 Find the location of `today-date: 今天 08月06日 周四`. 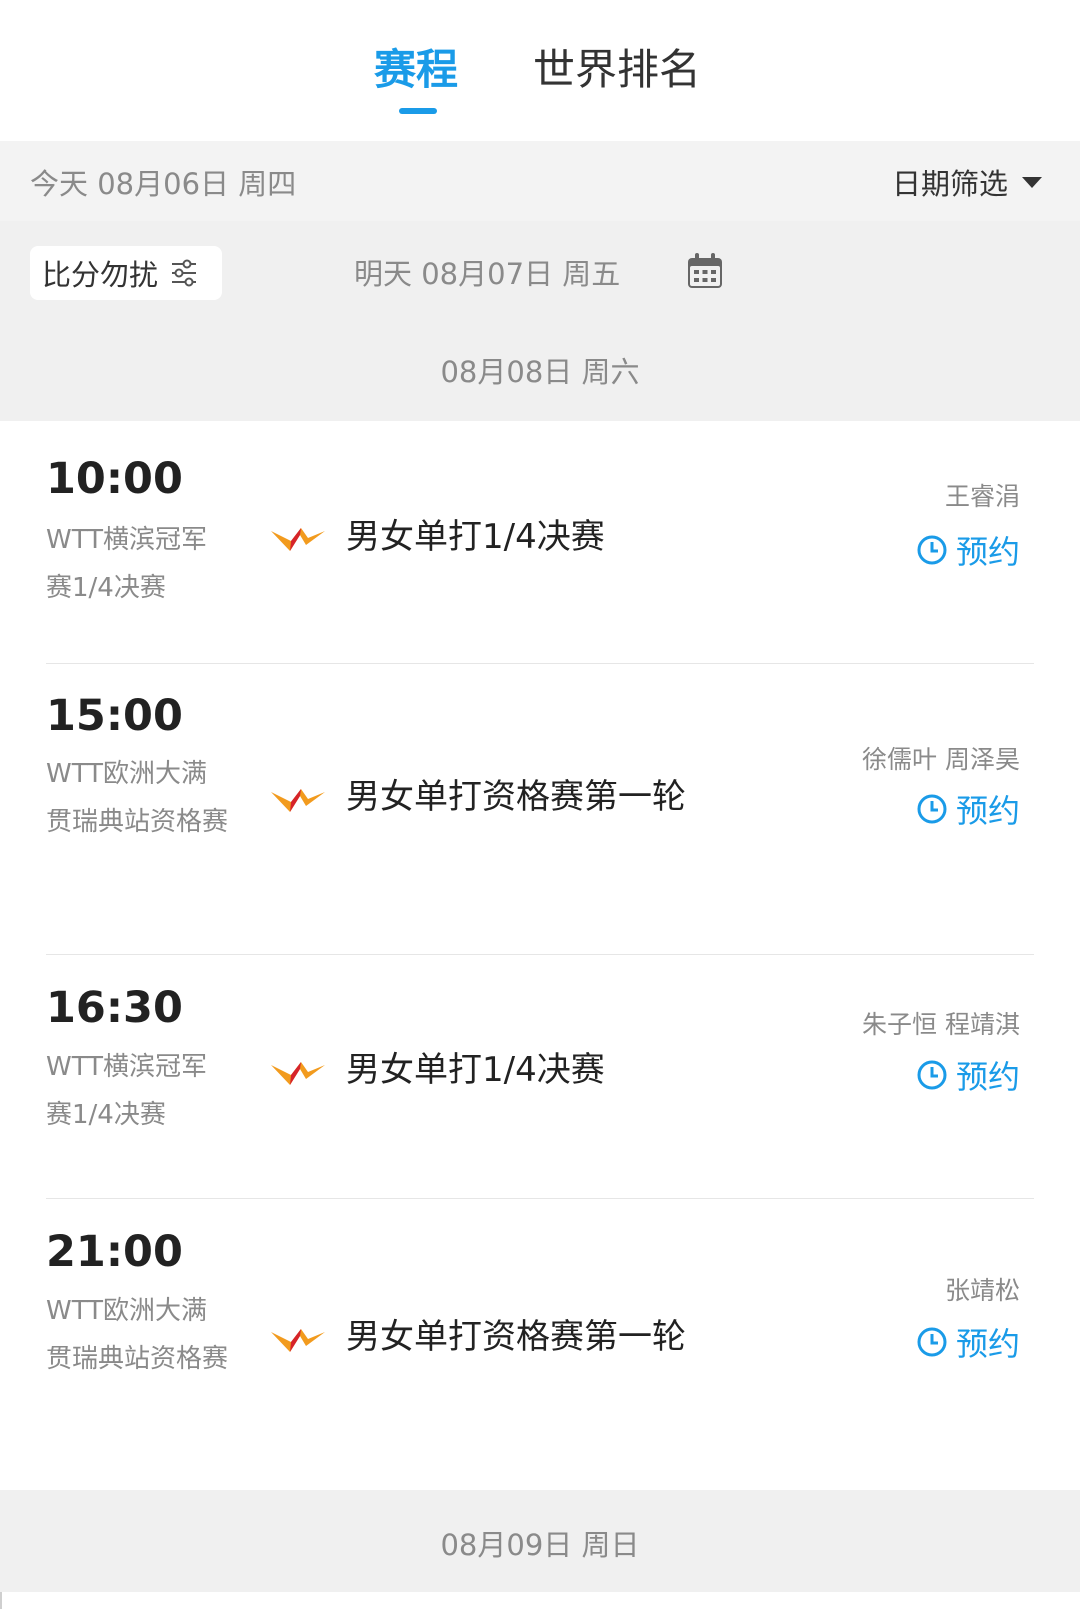

today-date: 今天 08月06日 周四 is located at coordinates (163, 184).